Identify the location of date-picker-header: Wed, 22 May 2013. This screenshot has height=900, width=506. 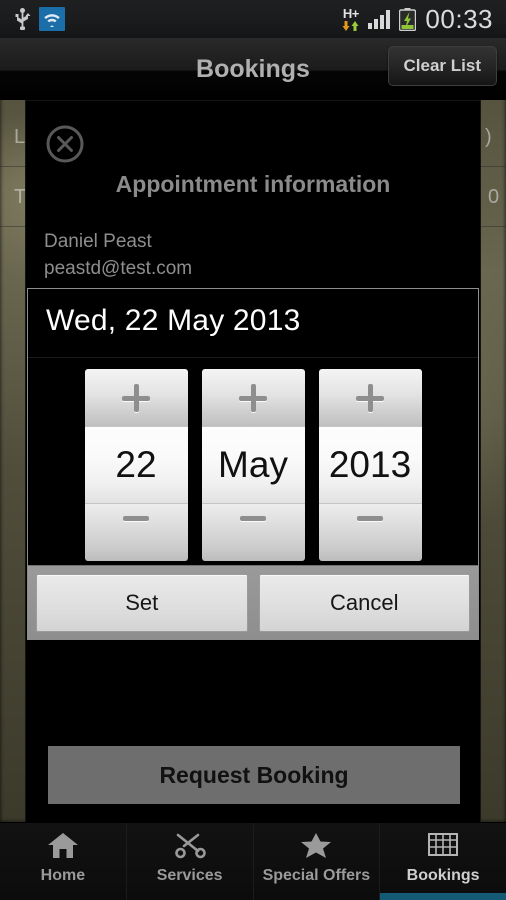
(173, 320).